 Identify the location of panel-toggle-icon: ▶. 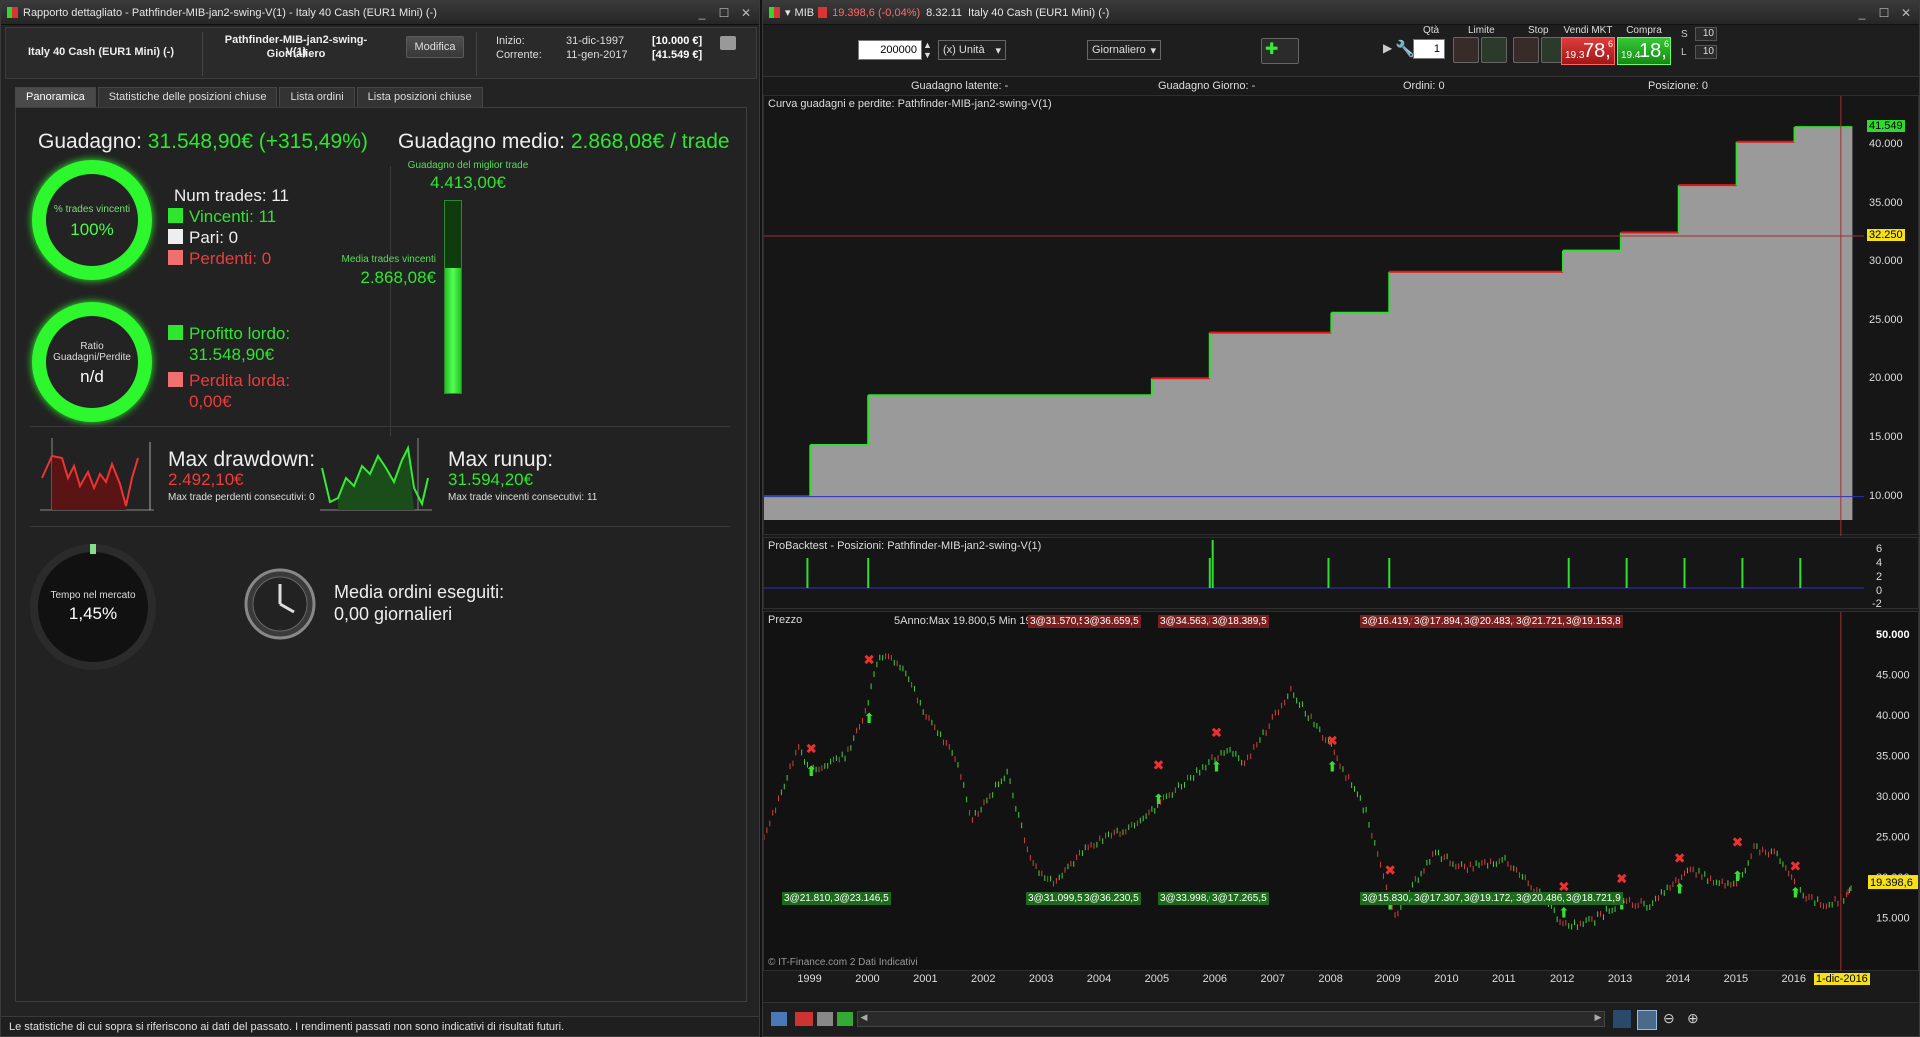
(1387, 48).